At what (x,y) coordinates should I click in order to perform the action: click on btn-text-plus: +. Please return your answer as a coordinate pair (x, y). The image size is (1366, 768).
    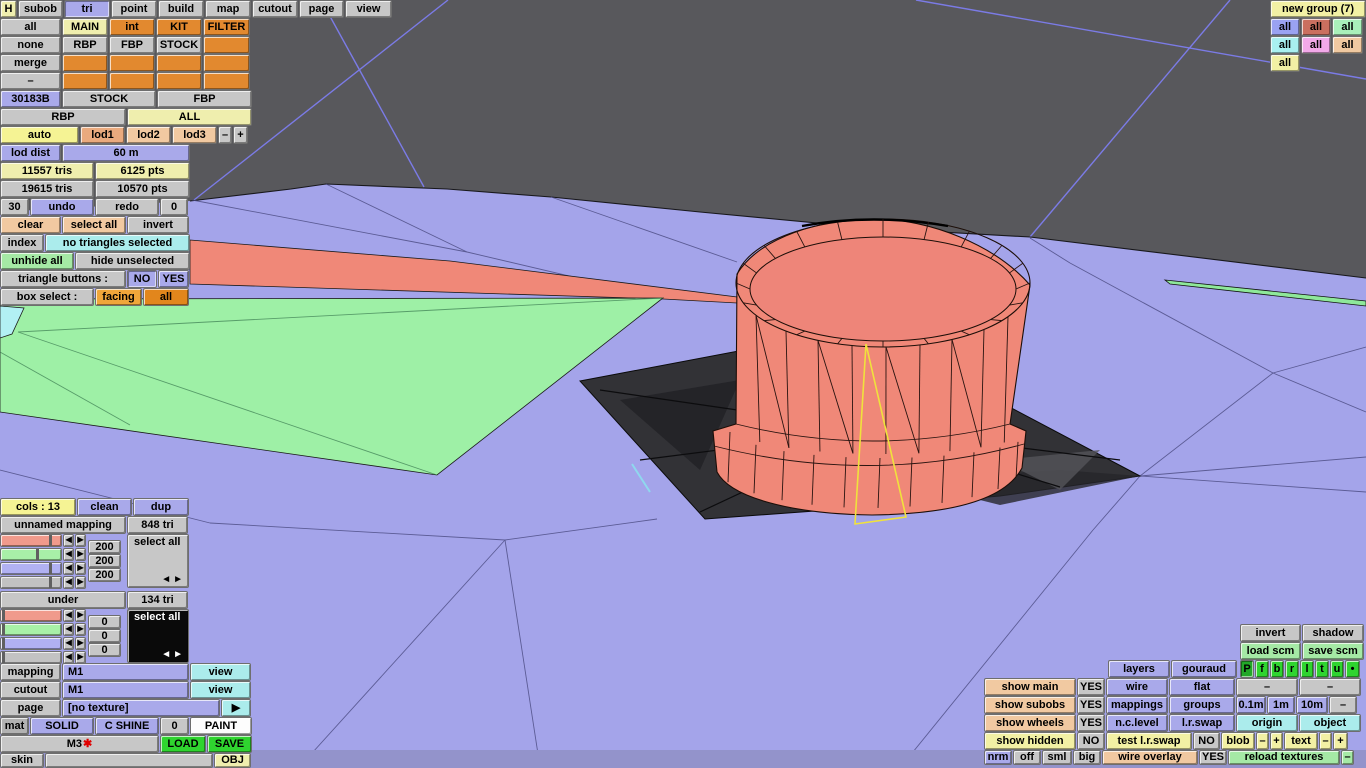
    Looking at the image, I should click on (1340, 741).